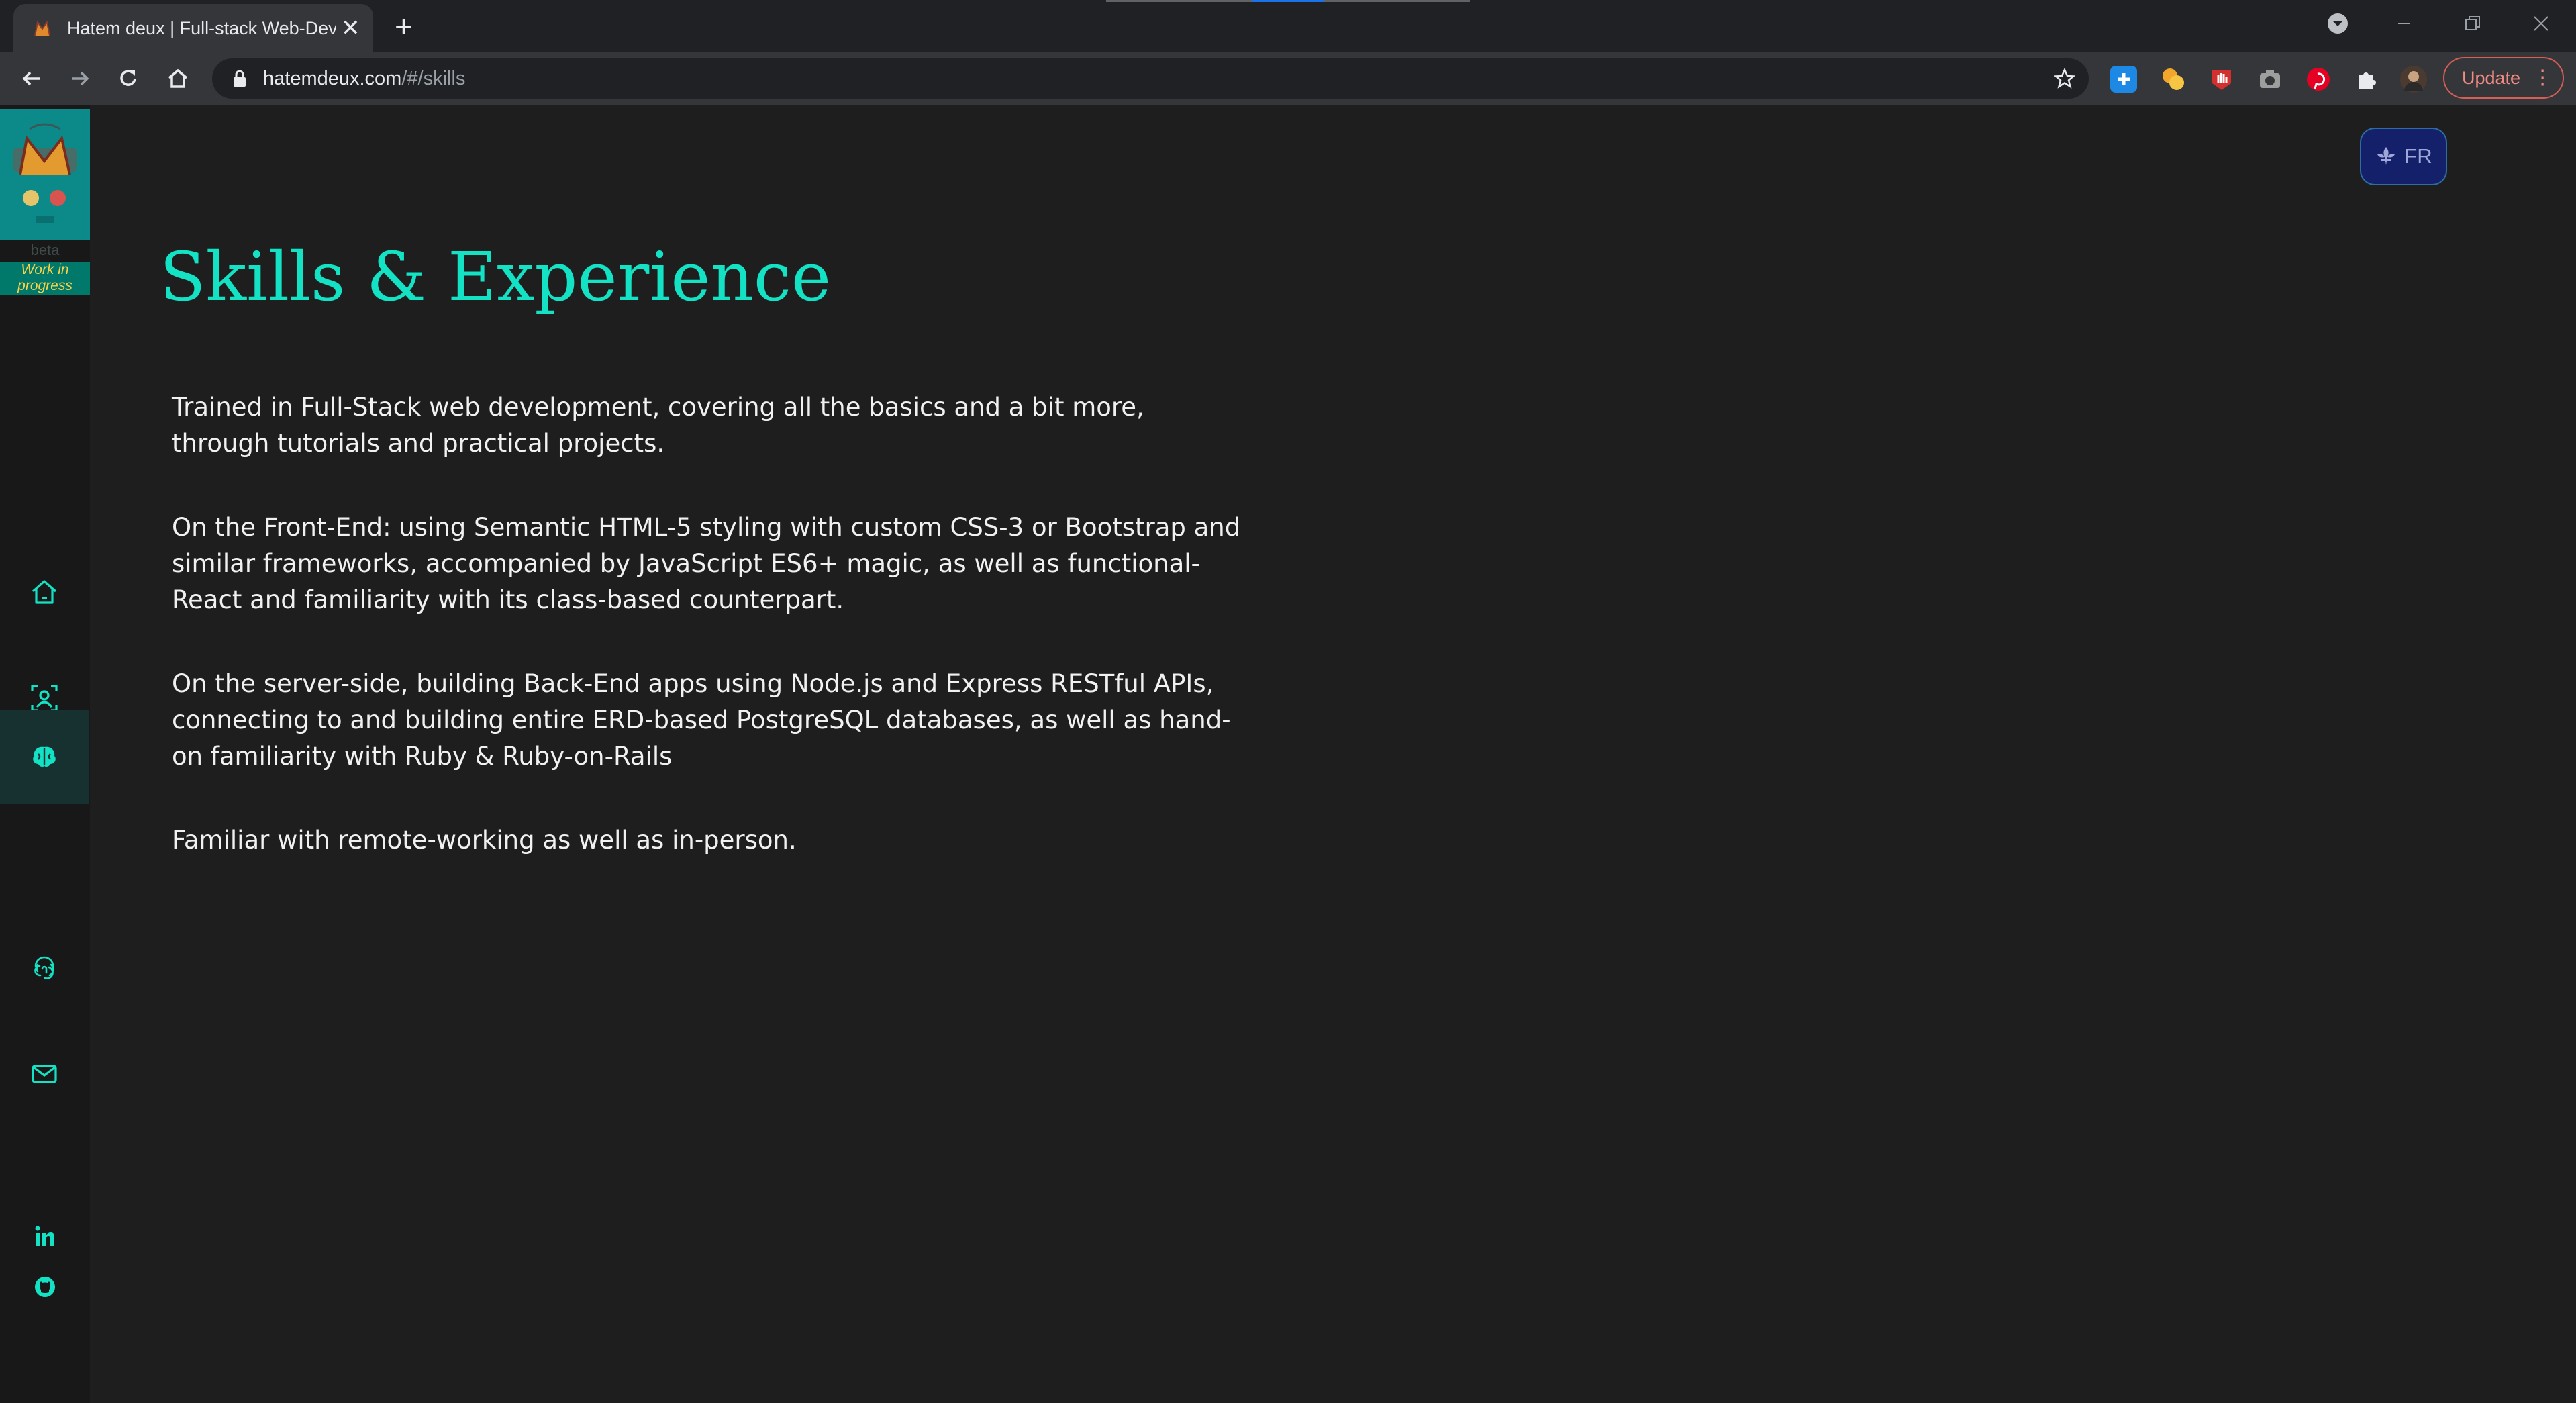  Describe the element at coordinates (2491, 77) in the screenshot. I see `update-label: Update` at that location.